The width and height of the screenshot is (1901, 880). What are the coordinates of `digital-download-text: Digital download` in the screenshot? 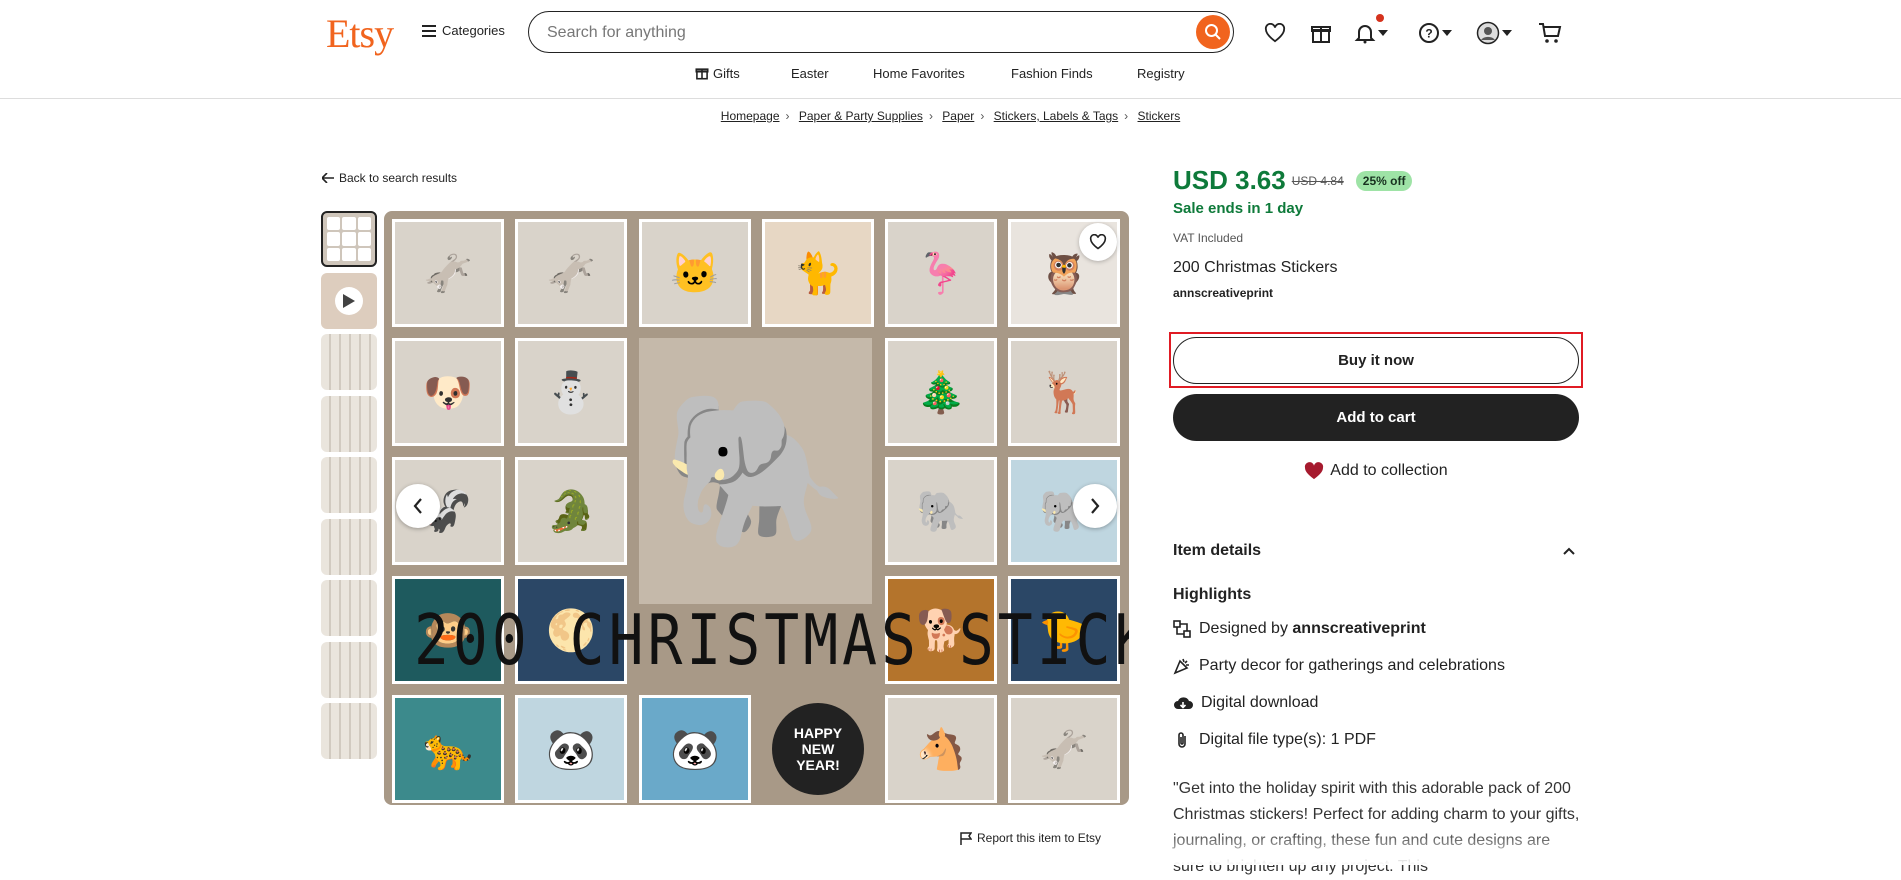 It's located at (1260, 702).